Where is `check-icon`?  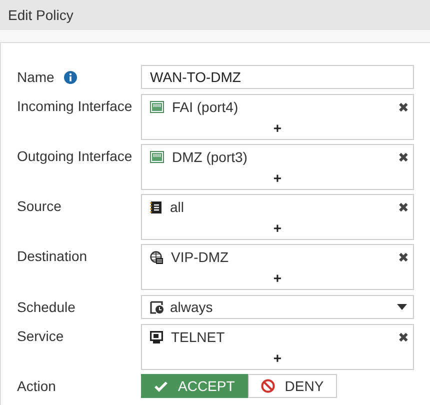 check-icon is located at coordinates (161, 386).